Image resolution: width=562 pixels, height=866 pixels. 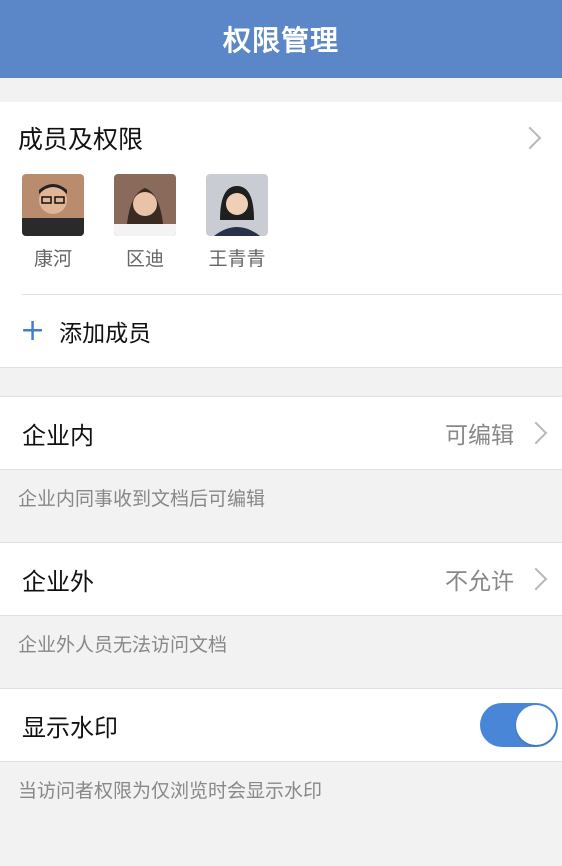 What do you see at coordinates (123, 645) in the screenshot?
I see `setting-description: 企业外人员无法访问文档` at bounding box center [123, 645].